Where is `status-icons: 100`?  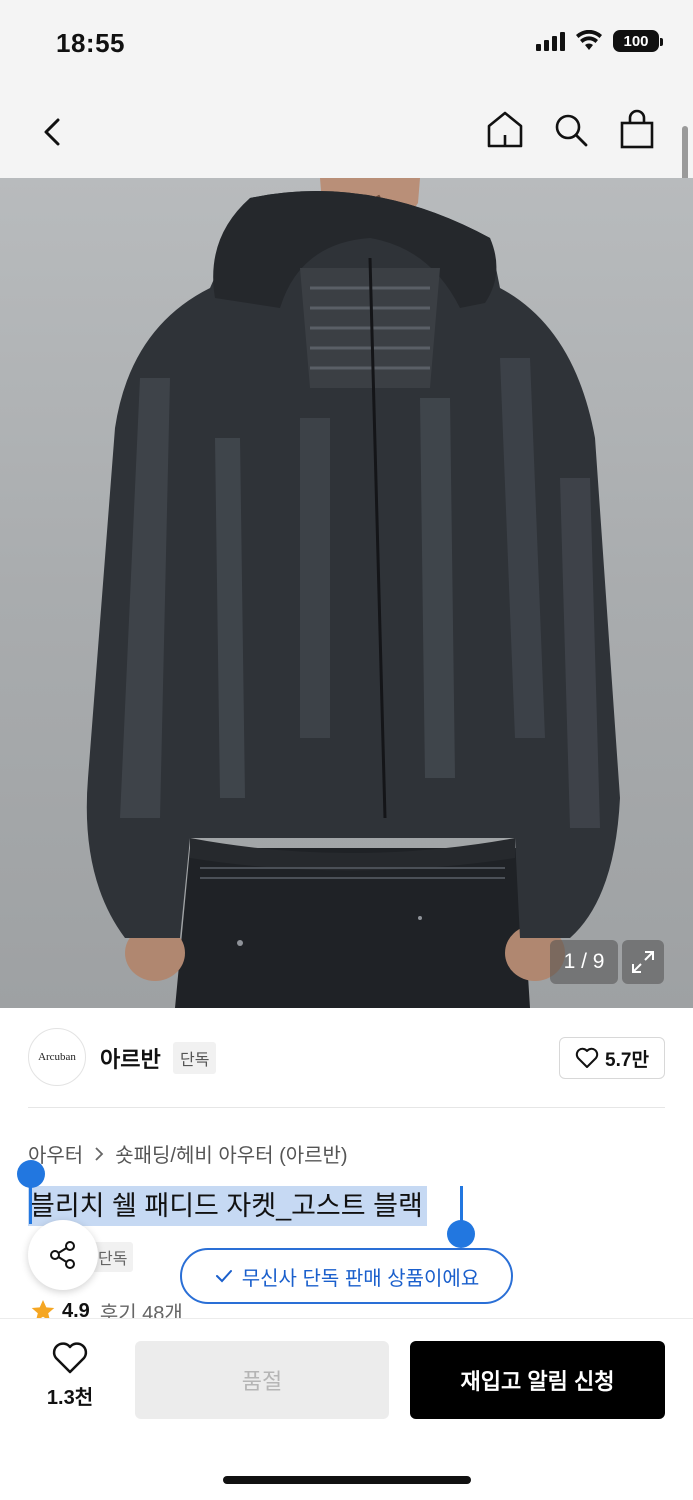
status-icons: 100 is located at coordinates (599, 41).